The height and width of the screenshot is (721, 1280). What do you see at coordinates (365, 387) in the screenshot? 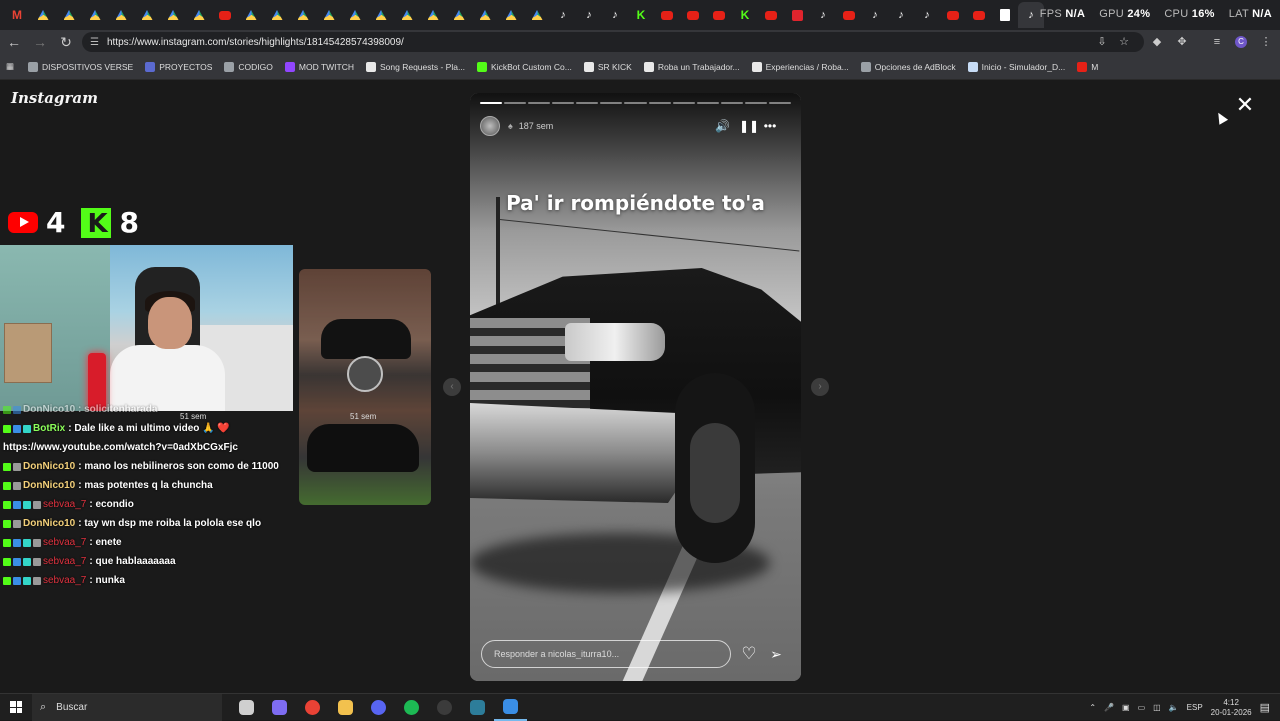
I see `previous-story-preview` at bounding box center [365, 387].